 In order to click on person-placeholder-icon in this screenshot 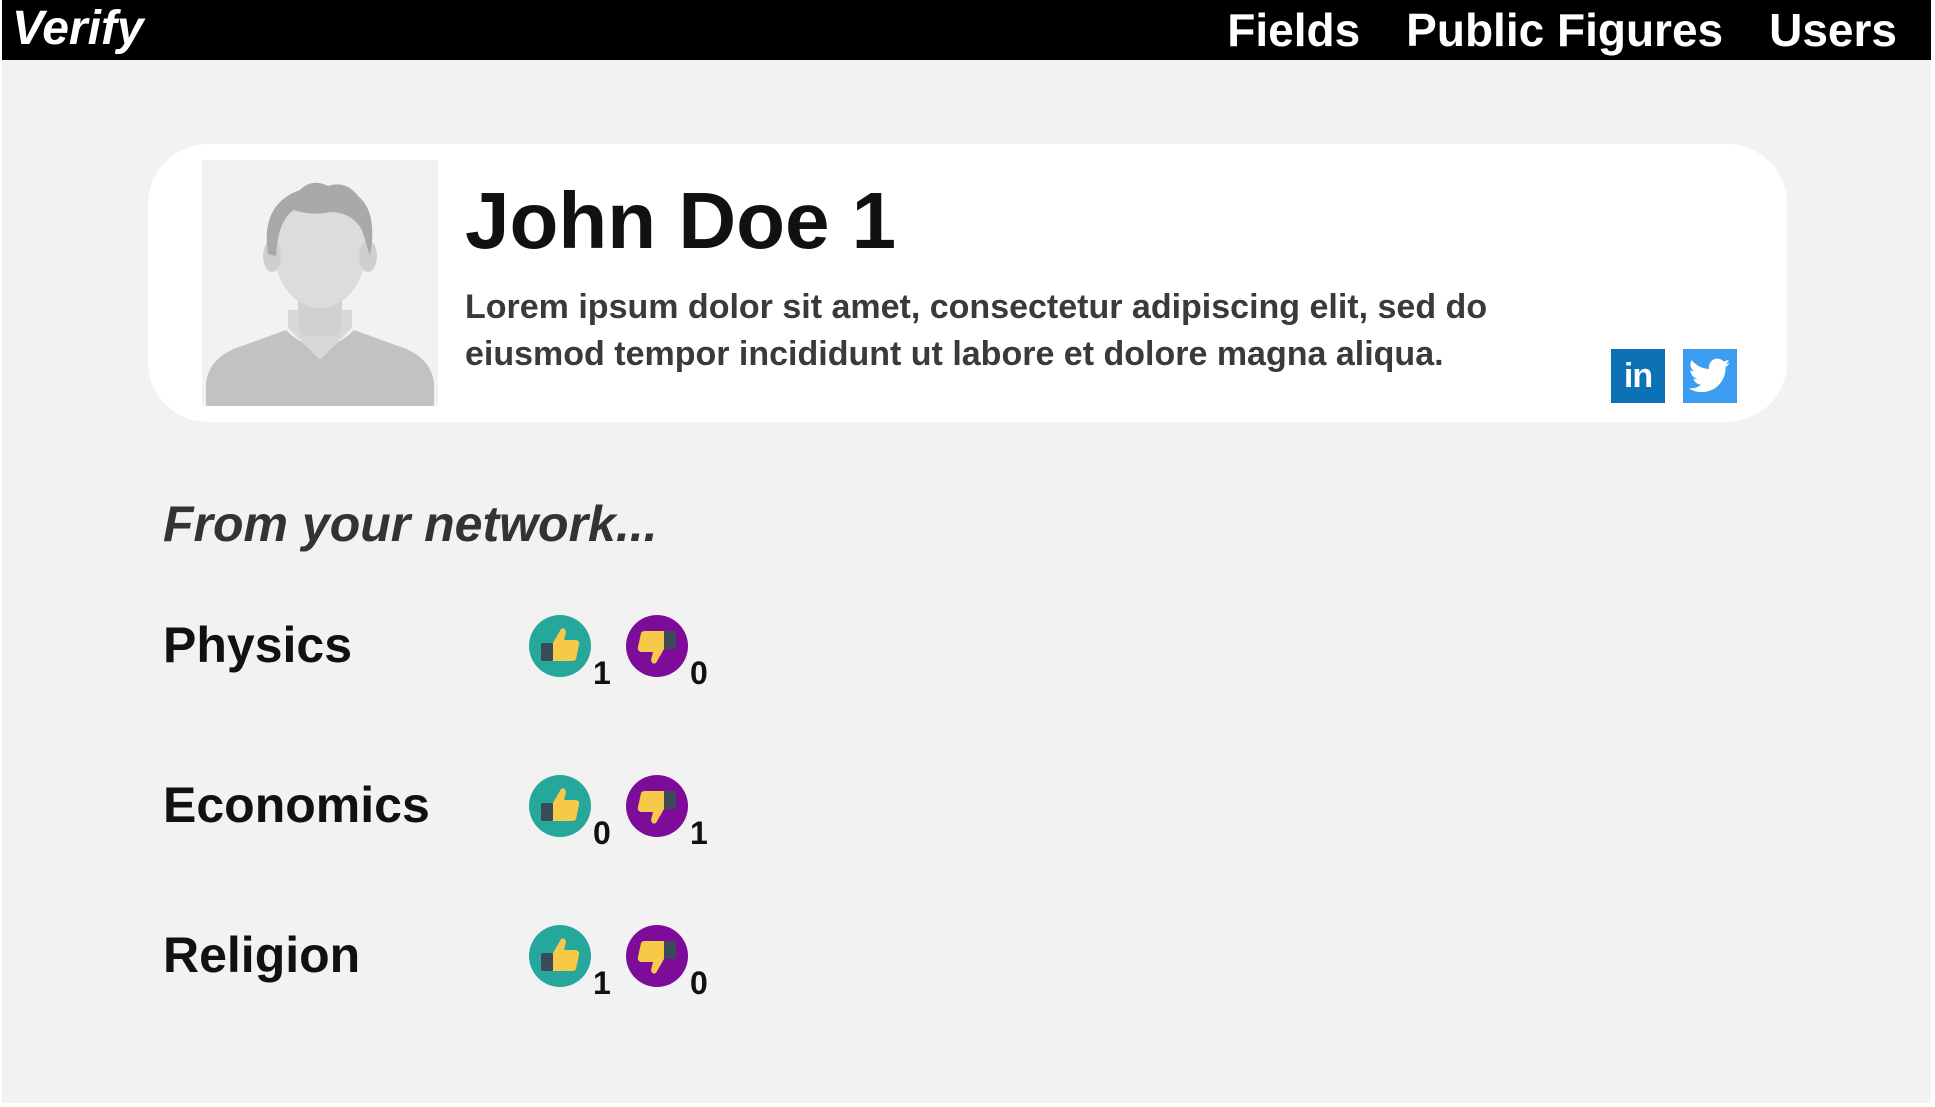, I will do `click(320, 294)`.